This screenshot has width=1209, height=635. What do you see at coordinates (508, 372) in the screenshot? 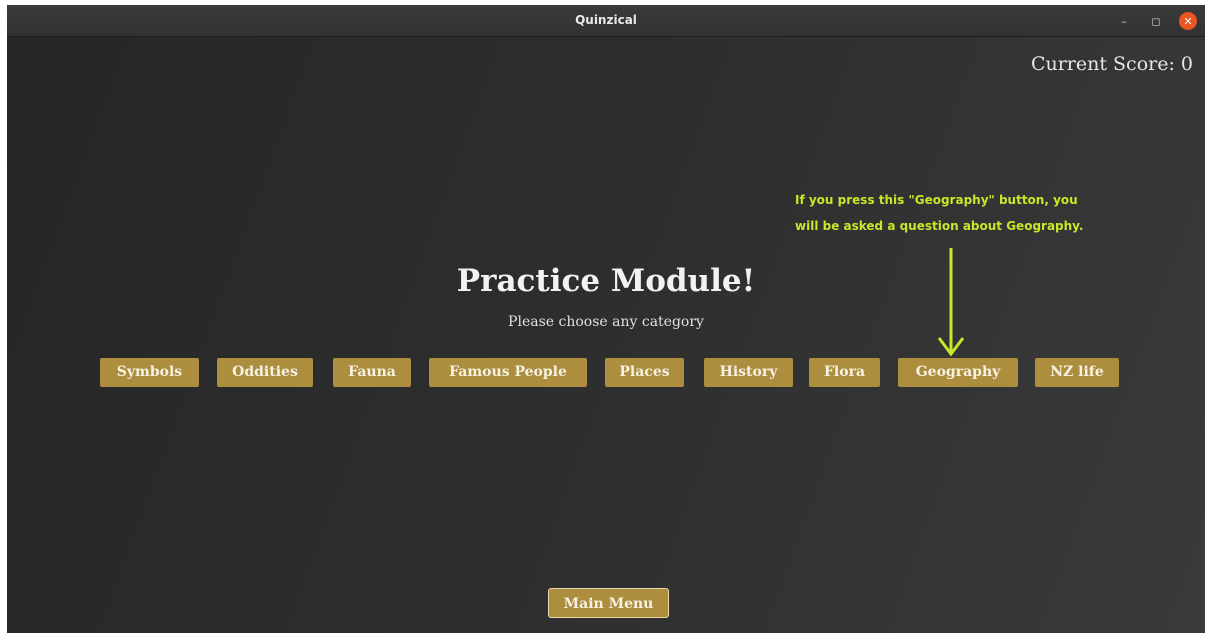
I see `category-button-famous-people: Famous People` at bounding box center [508, 372].